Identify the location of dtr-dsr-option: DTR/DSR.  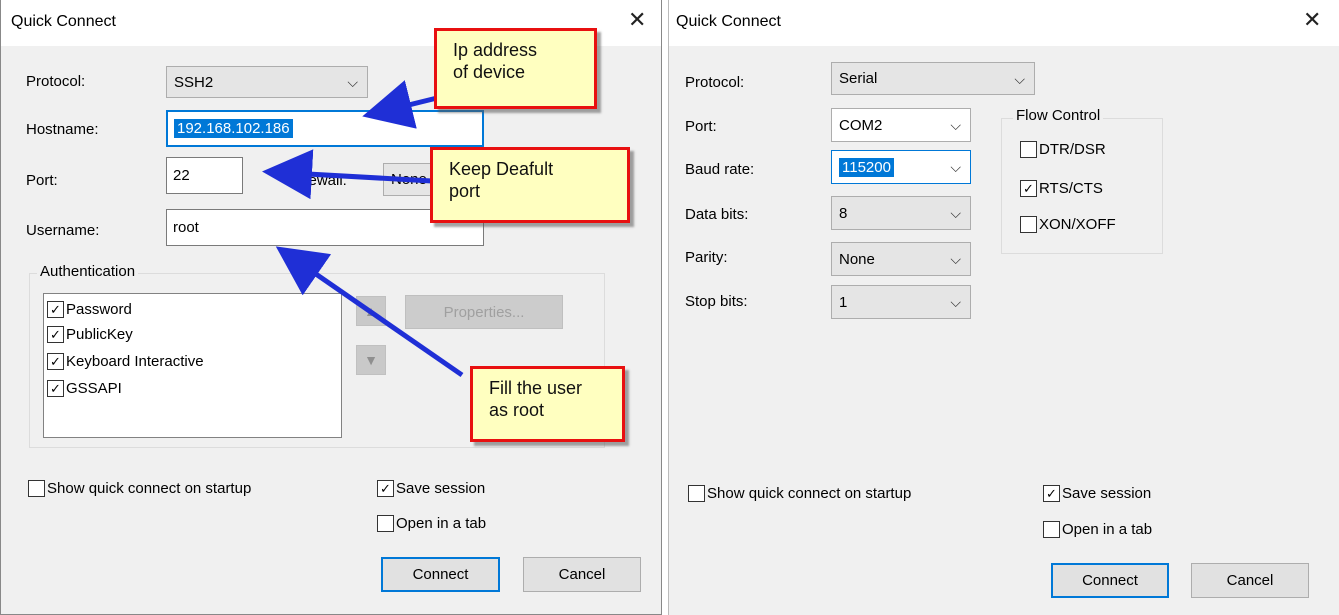
(1063, 149).